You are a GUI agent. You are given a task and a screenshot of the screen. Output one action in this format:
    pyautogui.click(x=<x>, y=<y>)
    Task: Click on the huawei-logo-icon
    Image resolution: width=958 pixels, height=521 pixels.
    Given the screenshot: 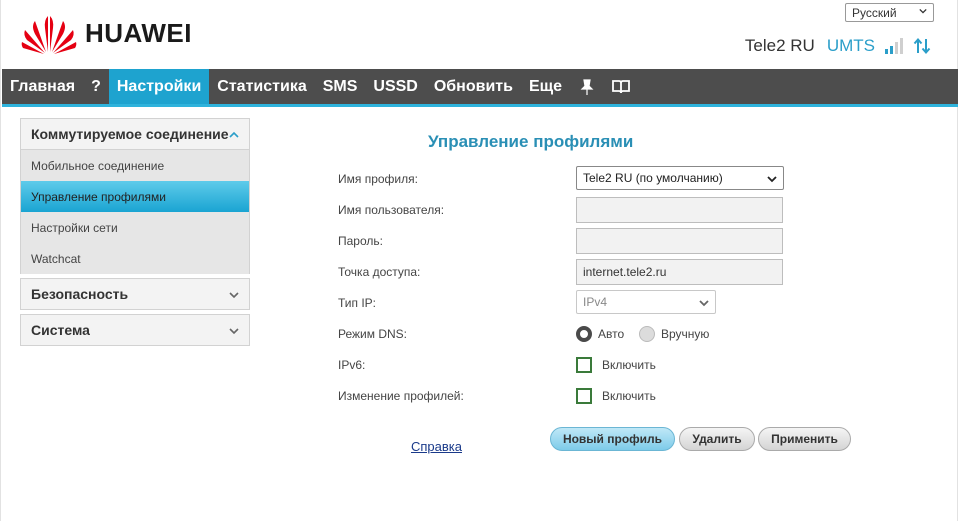 What is the action you would take?
    pyautogui.click(x=49, y=35)
    